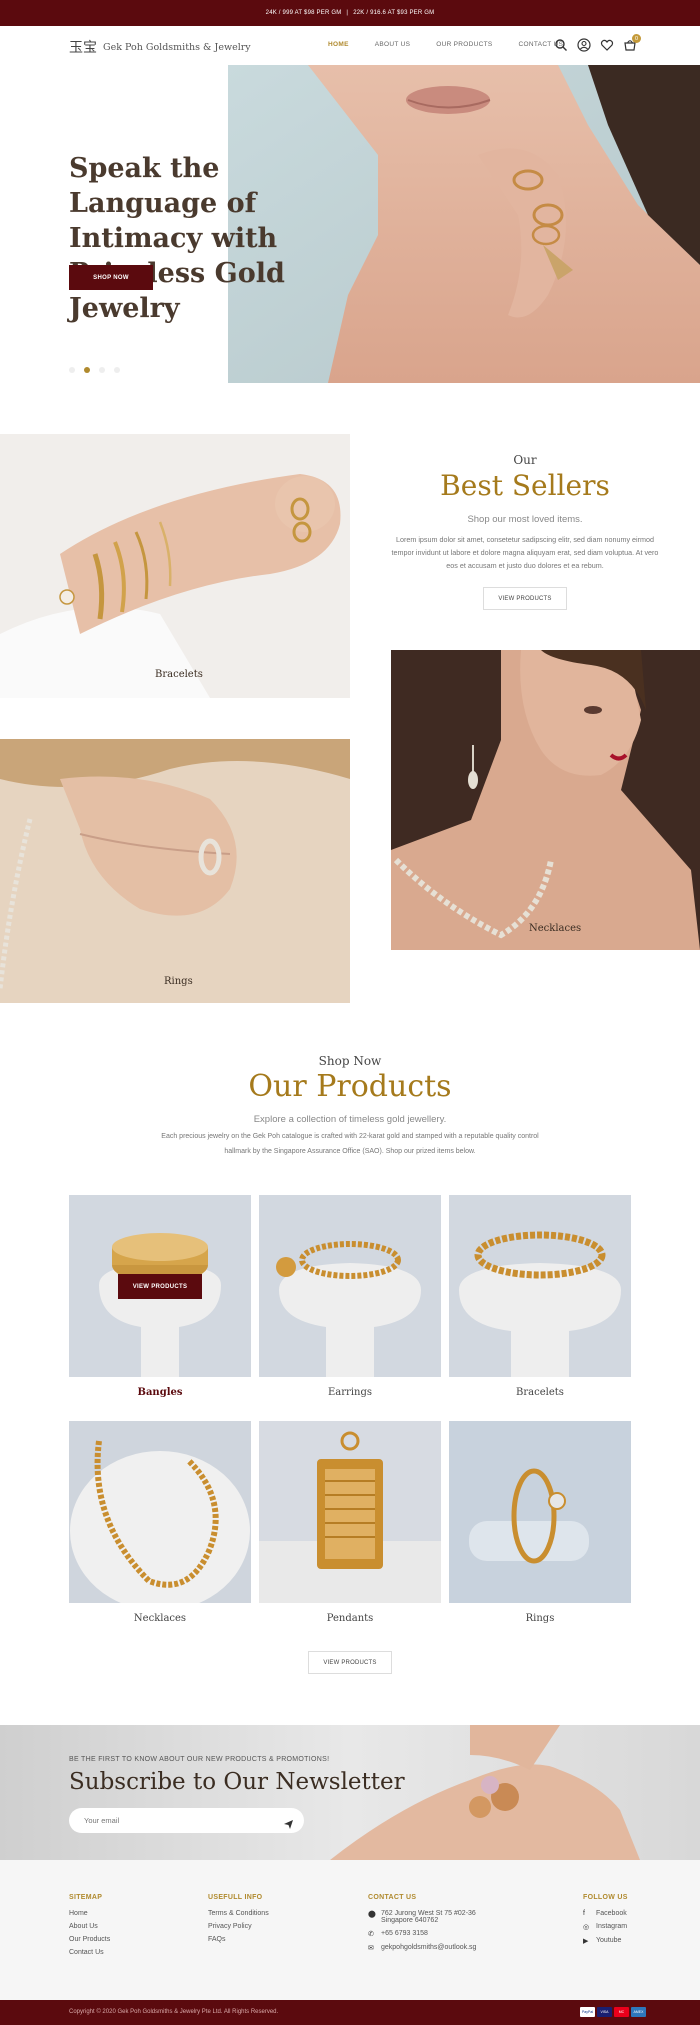 The height and width of the screenshot is (2025, 700). What do you see at coordinates (555, 928) in the screenshot?
I see `necklaces-label: Necklaces` at bounding box center [555, 928].